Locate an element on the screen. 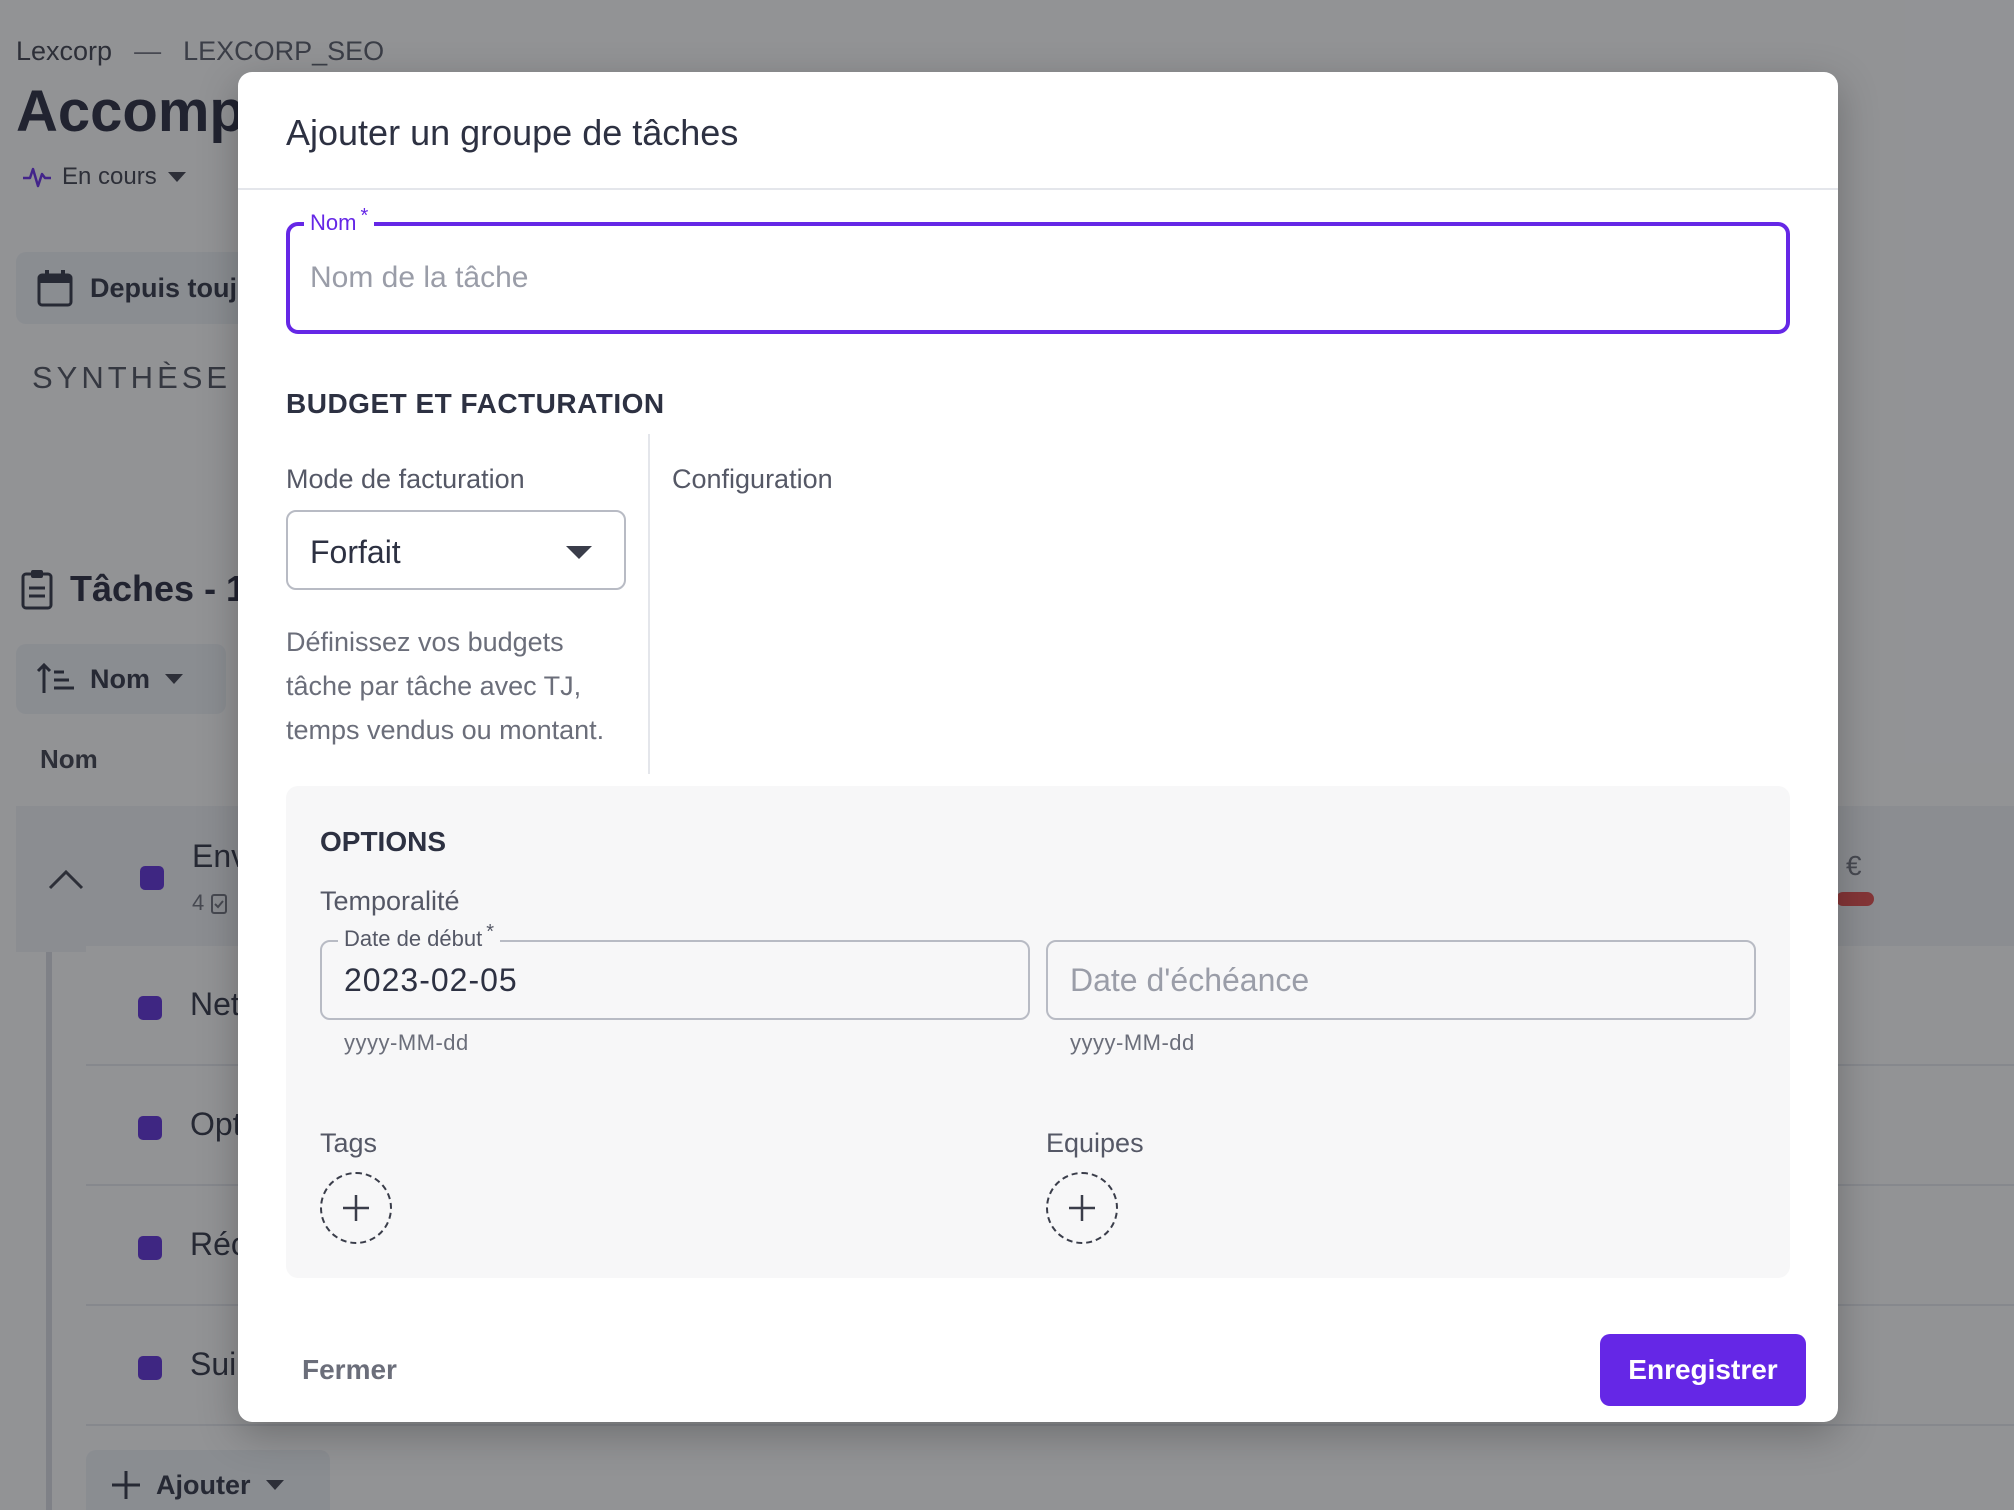 The height and width of the screenshot is (1510, 2014). close-button: Fermer is located at coordinates (349, 1370).